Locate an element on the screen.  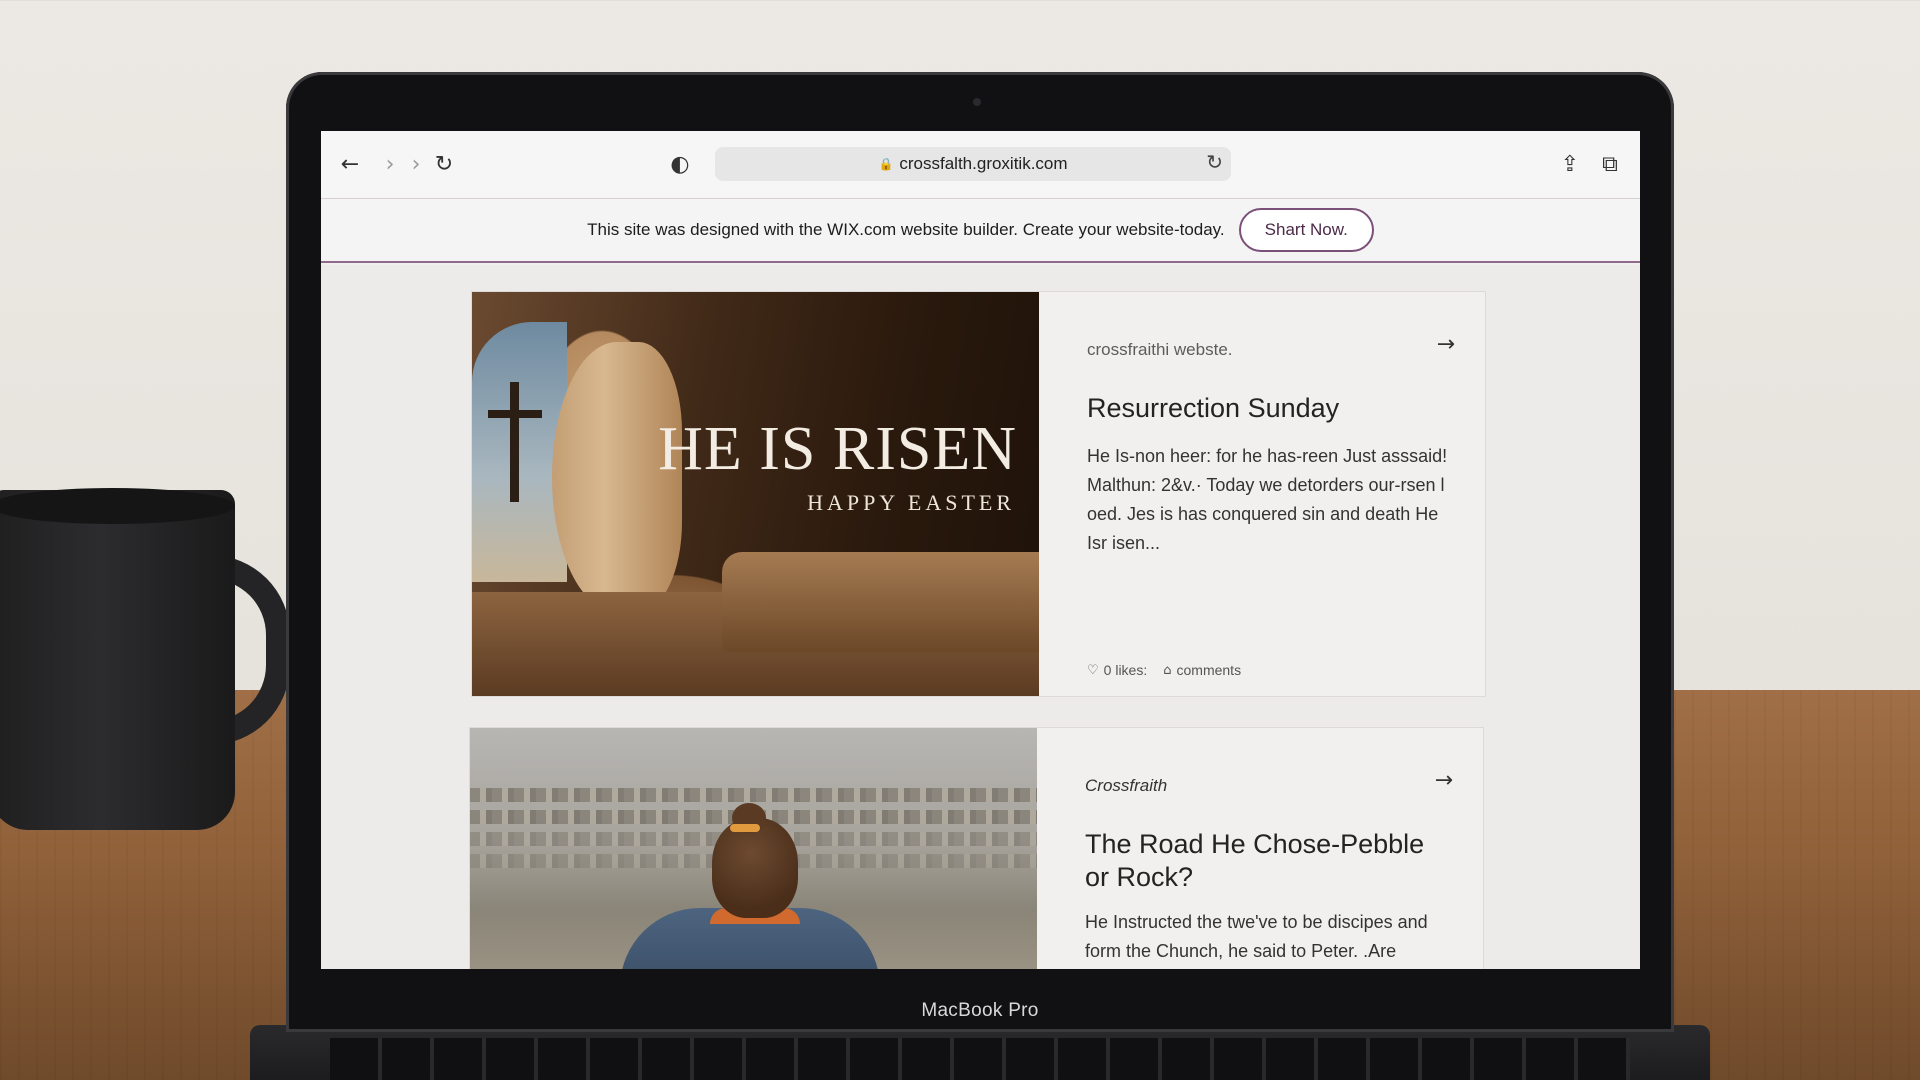
image-headline: HE IS RISEN is located at coordinates (837, 449).